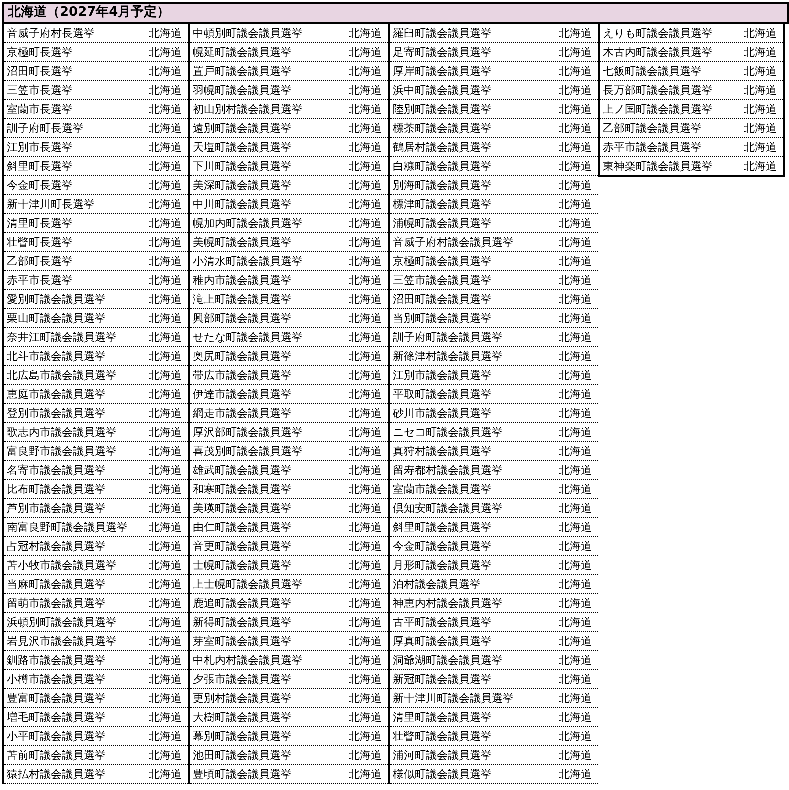 The height and width of the screenshot is (790, 789). Describe the element at coordinates (248, 584) in the screenshot. I see `table-cell-text: 上士幌町議会議員選挙` at that location.